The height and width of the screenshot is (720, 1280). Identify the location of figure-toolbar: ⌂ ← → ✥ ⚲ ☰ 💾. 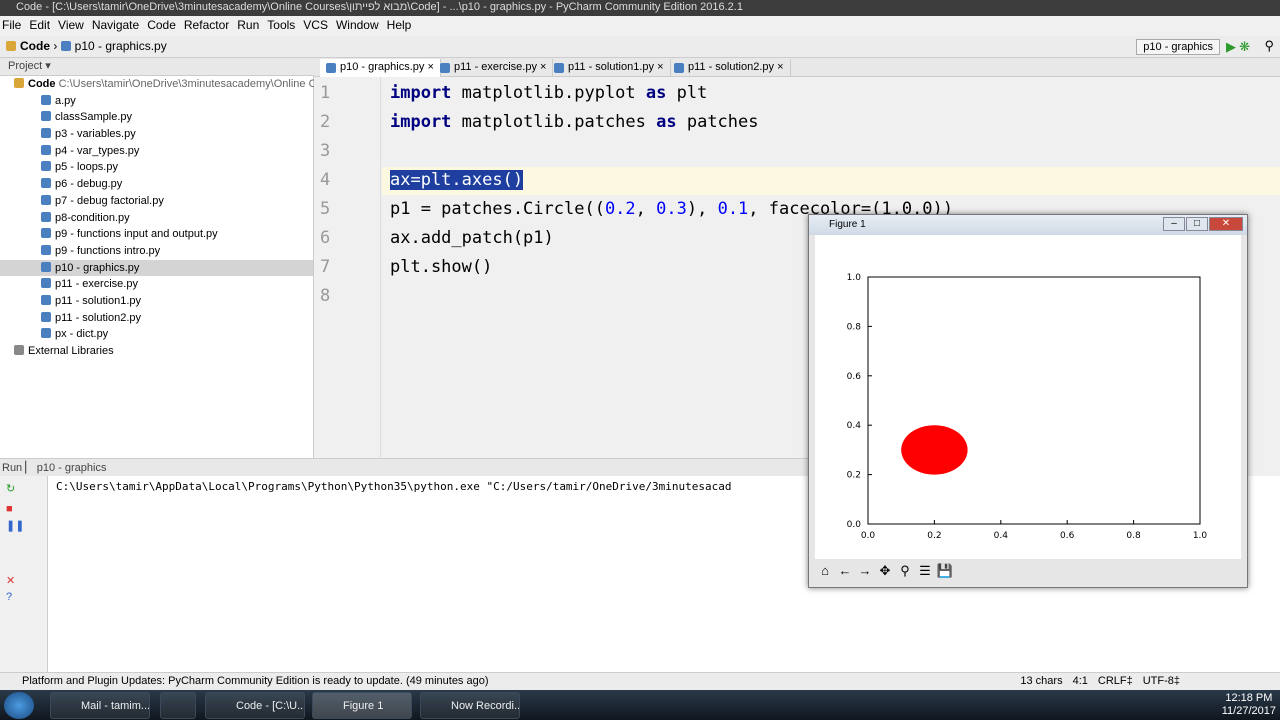
(1028, 571).